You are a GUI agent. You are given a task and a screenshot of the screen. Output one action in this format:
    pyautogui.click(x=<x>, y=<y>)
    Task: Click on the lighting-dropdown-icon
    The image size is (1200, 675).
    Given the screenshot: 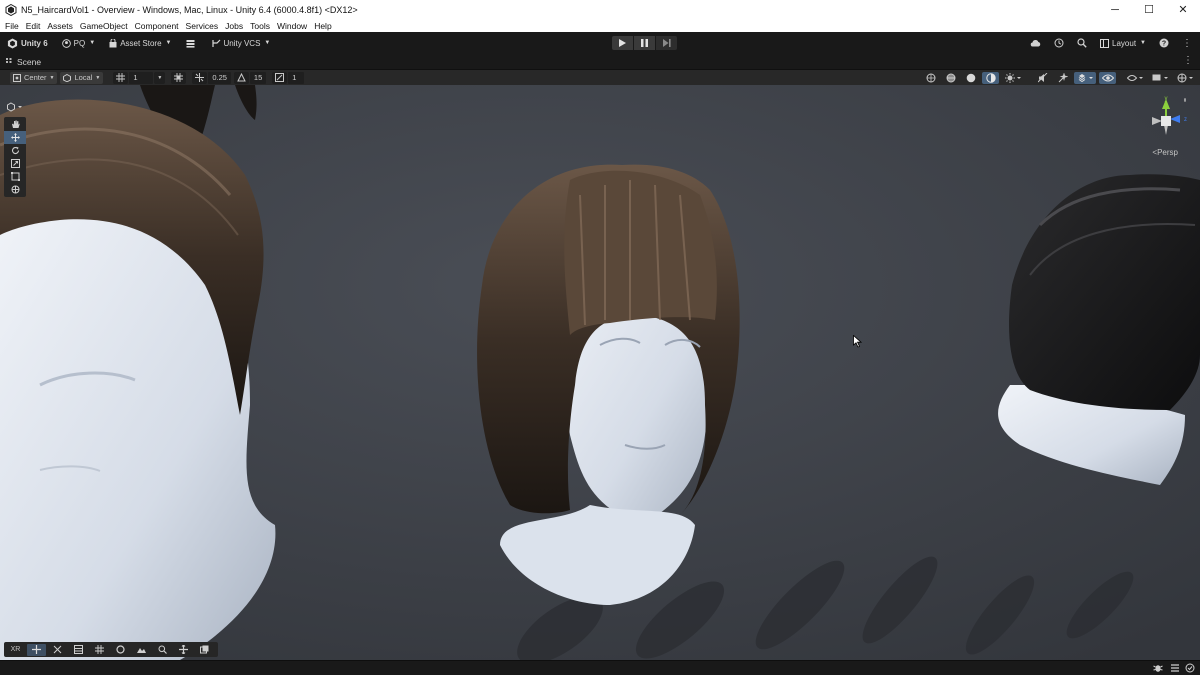 What is the action you would take?
    pyautogui.click(x=1013, y=78)
    